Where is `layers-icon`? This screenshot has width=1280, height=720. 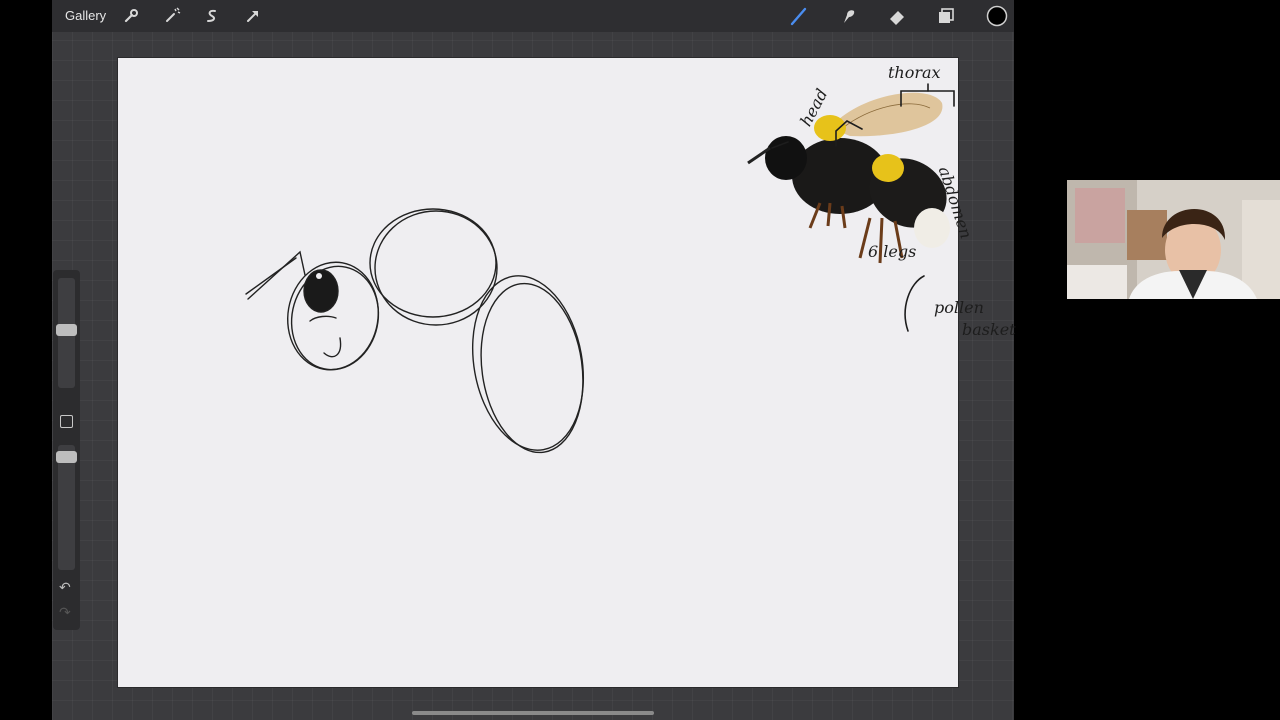 layers-icon is located at coordinates (946, 16).